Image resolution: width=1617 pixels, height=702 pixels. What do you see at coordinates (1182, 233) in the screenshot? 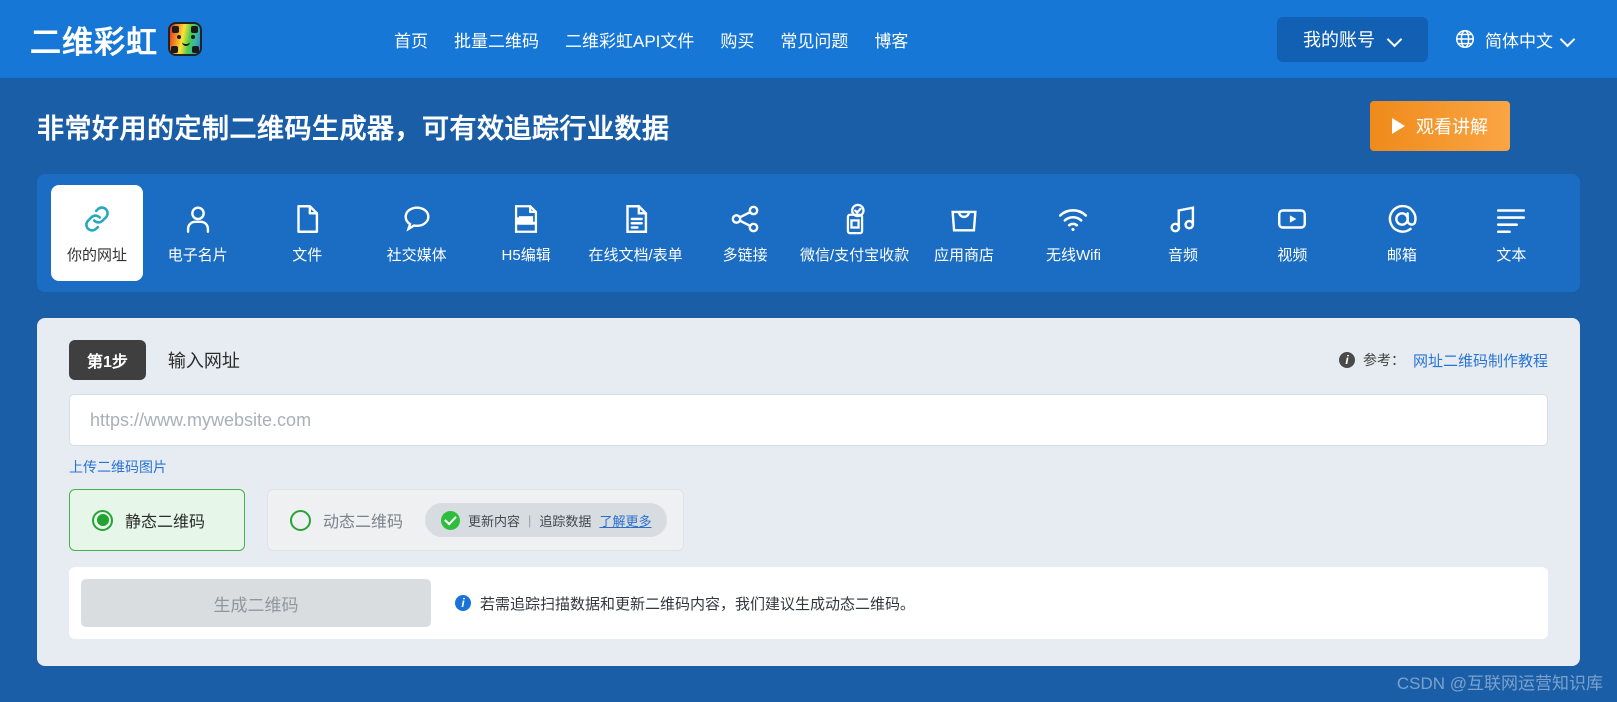
I see `tab-audio: 音频` at bounding box center [1182, 233].